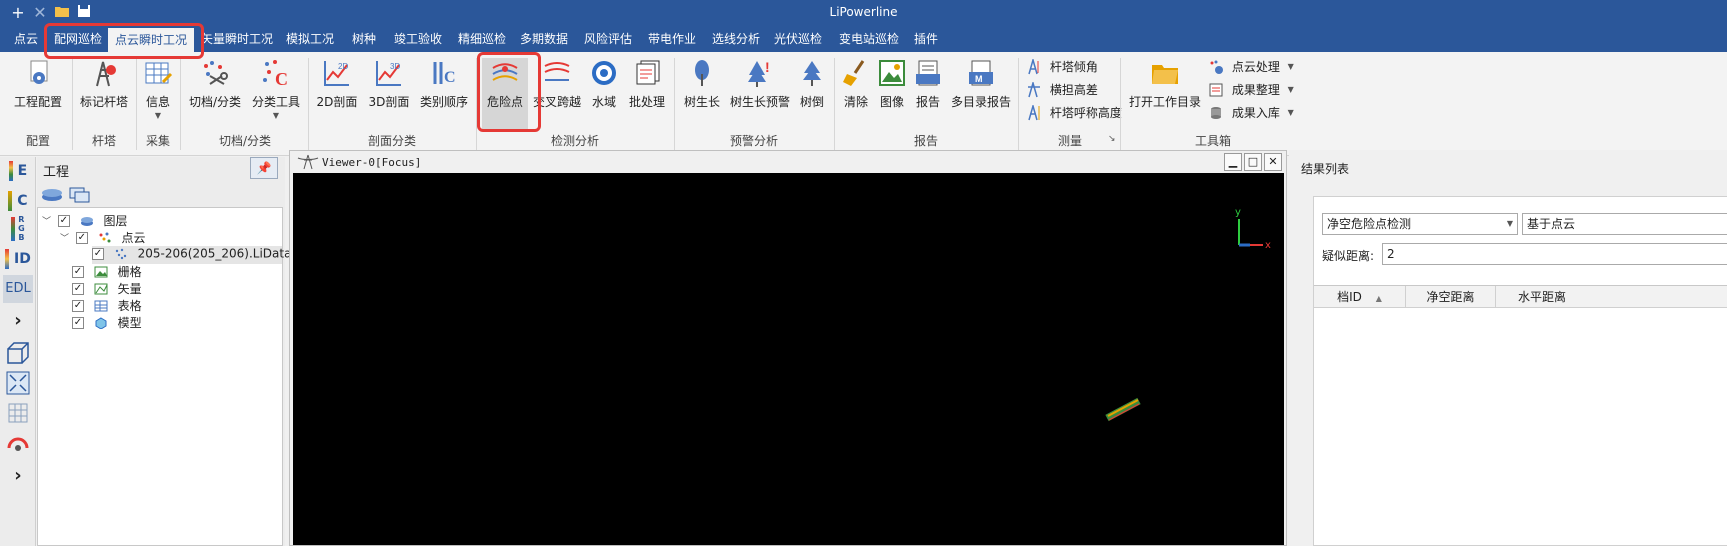  What do you see at coordinates (151, 40) in the screenshot?
I see `tab-pointcloud-instant: 点云瞬时工况` at bounding box center [151, 40].